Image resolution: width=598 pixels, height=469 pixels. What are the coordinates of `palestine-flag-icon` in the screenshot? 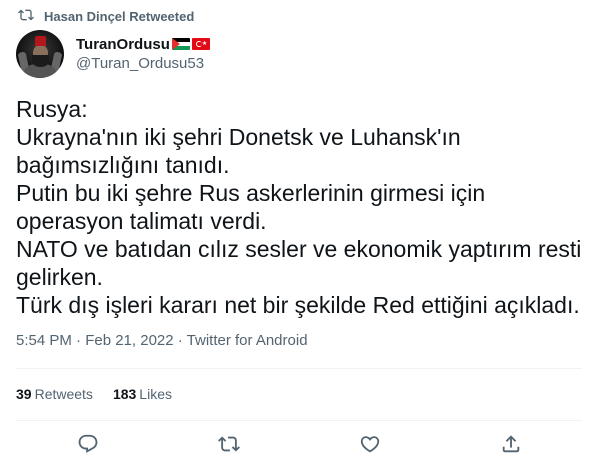 It's located at (180, 44).